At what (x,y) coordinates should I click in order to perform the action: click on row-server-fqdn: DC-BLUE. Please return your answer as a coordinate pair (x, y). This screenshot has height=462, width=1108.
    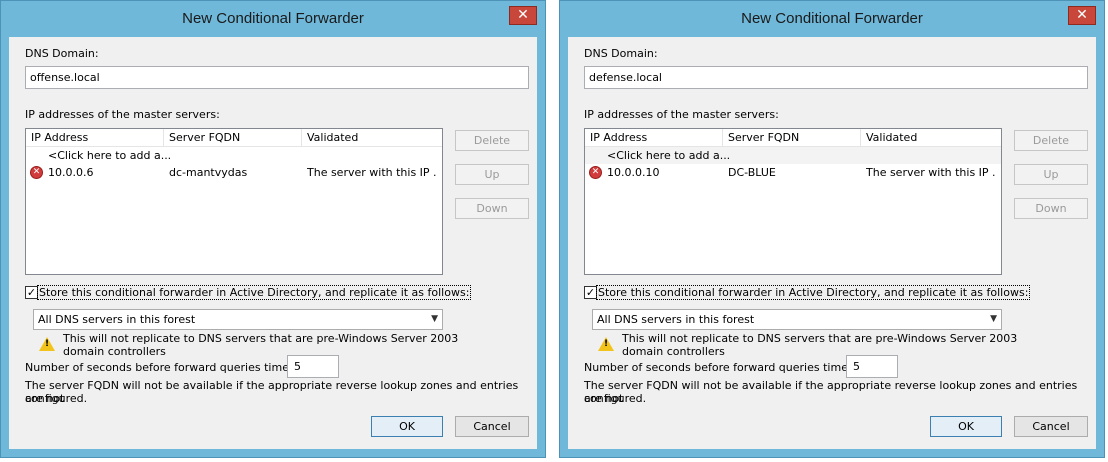
    Looking at the image, I should click on (752, 172).